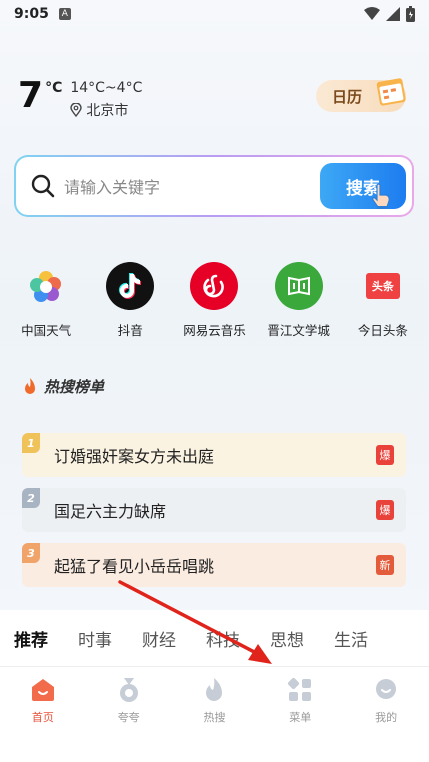  I want to click on weather-details: 14°C~4°C 北京市, so click(106, 100).